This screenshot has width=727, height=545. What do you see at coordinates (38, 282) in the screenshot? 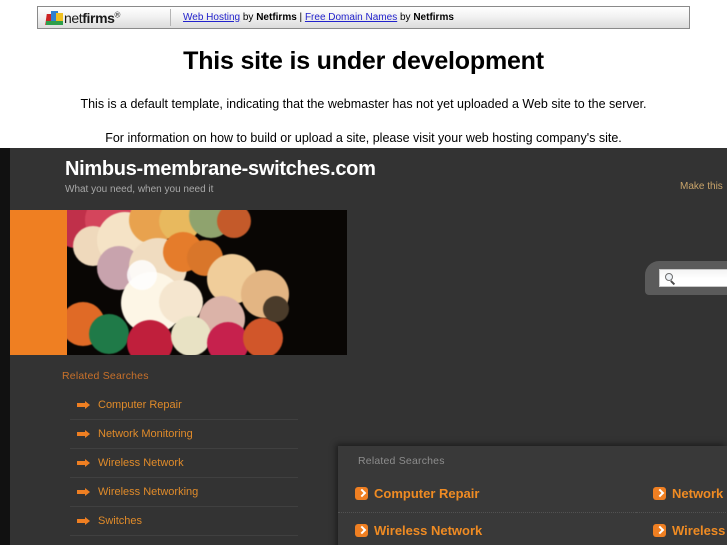
I see `orange-accent-block` at bounding box center [38, 282].